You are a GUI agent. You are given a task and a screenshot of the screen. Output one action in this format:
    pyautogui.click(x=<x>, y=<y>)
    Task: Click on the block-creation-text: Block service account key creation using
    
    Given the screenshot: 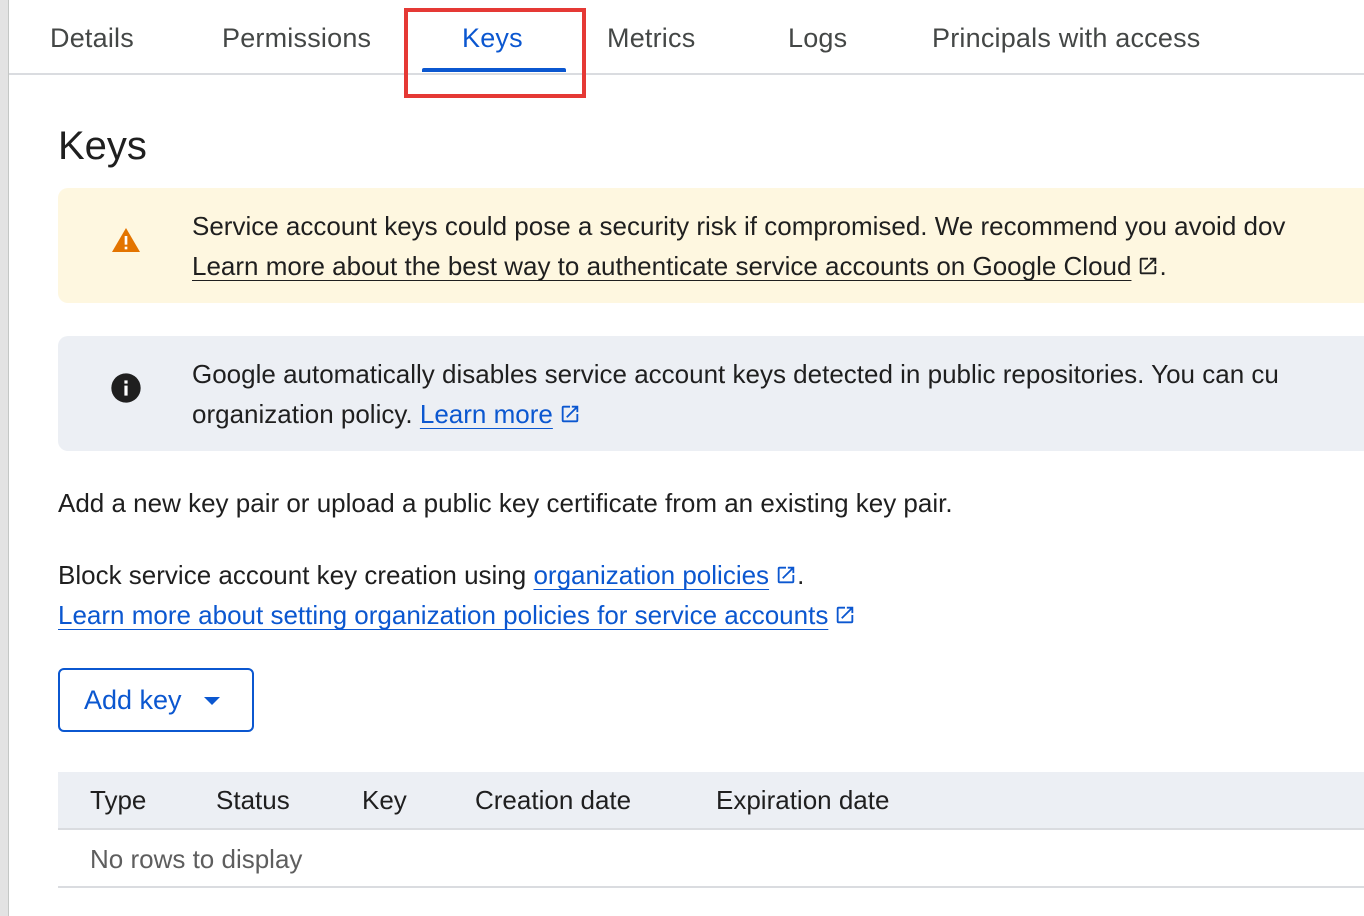 What is the action you would take?
    pyautogui.click(x=292, y=575)
    